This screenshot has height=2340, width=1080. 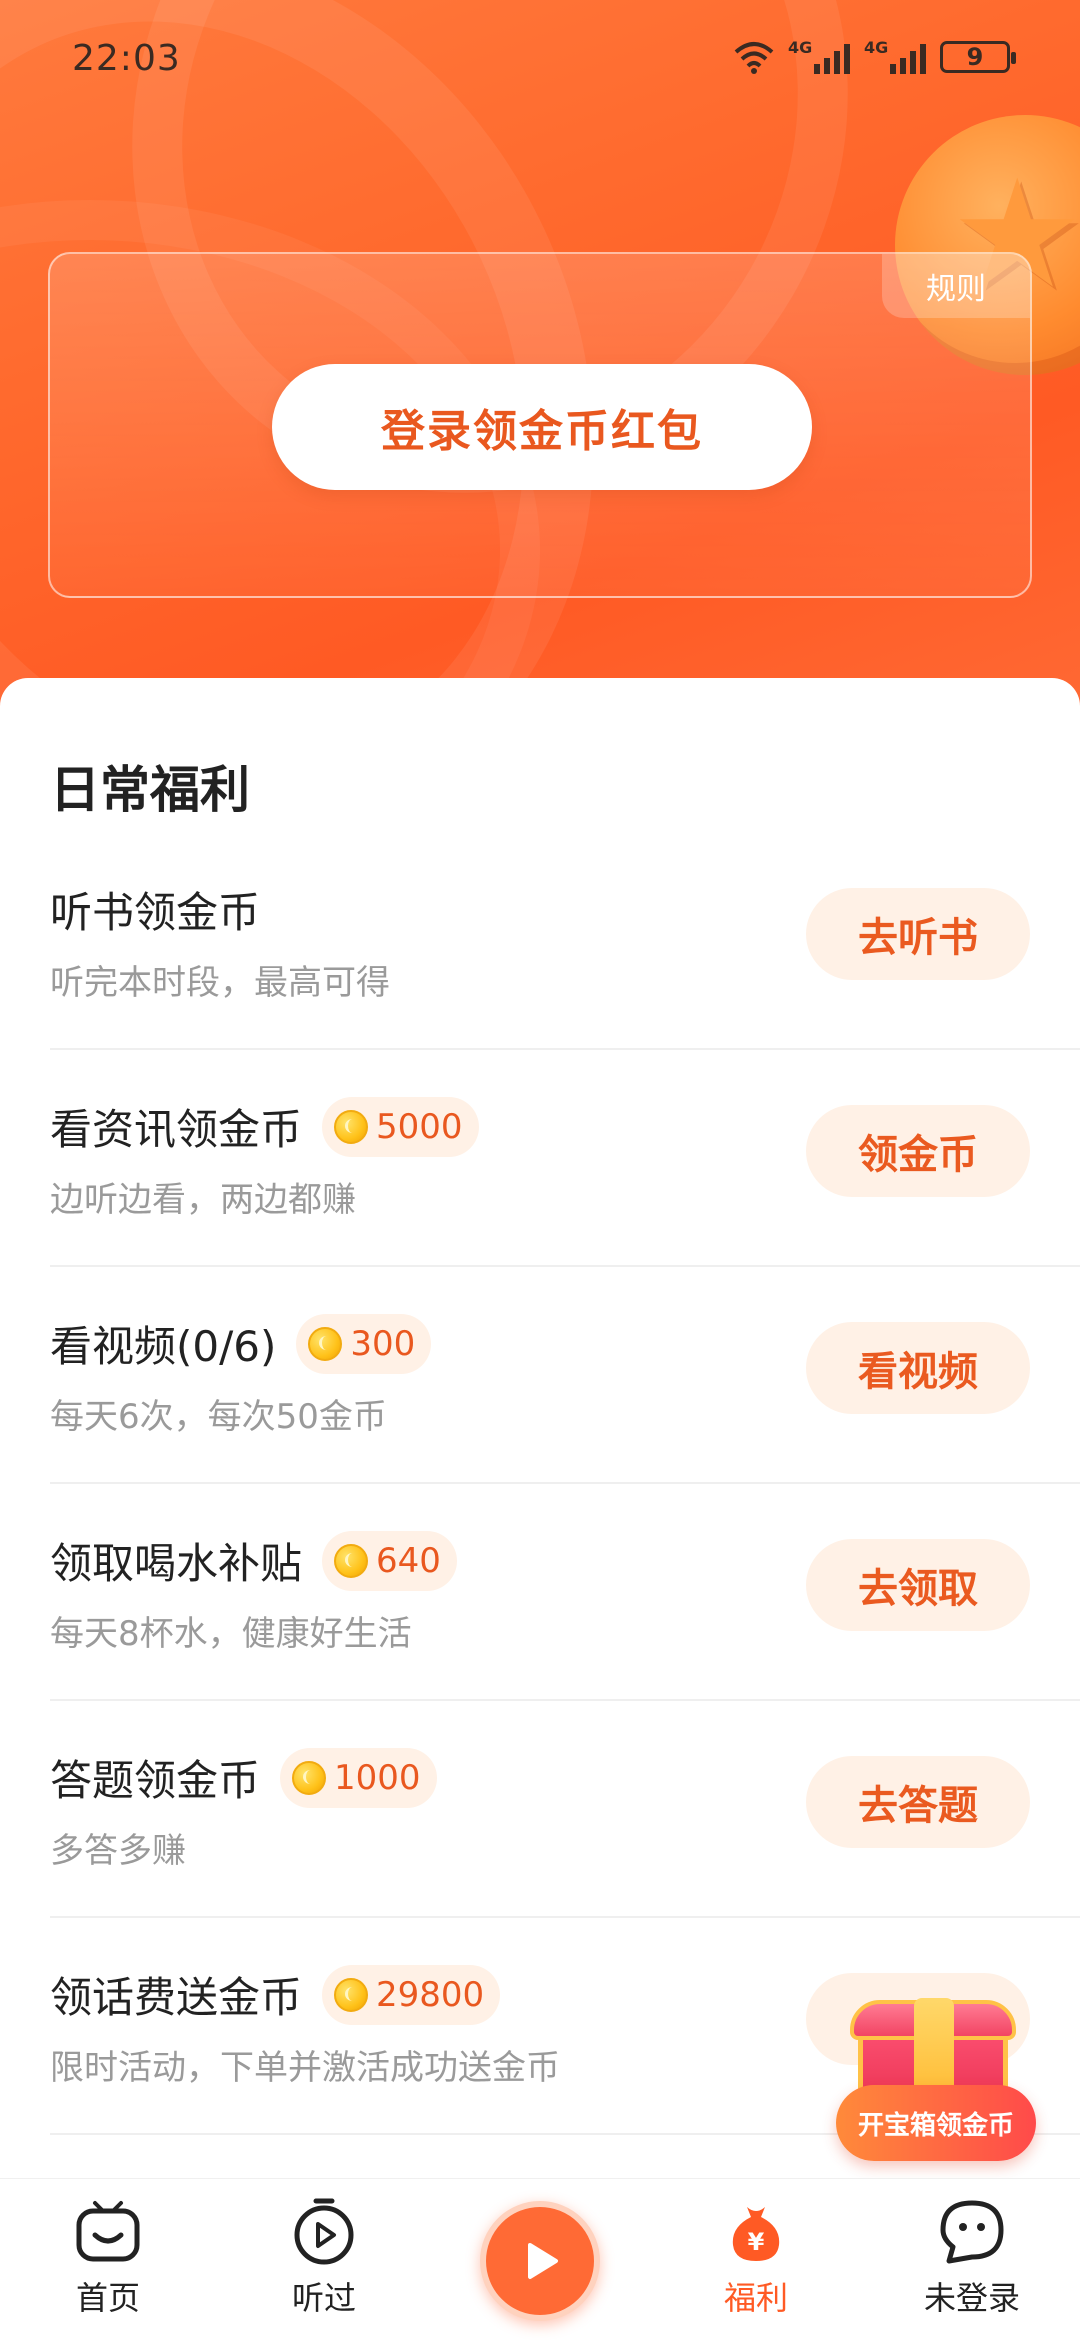 I want to click on task-title: 看资讯领金币, so click(x=176, y=1129).